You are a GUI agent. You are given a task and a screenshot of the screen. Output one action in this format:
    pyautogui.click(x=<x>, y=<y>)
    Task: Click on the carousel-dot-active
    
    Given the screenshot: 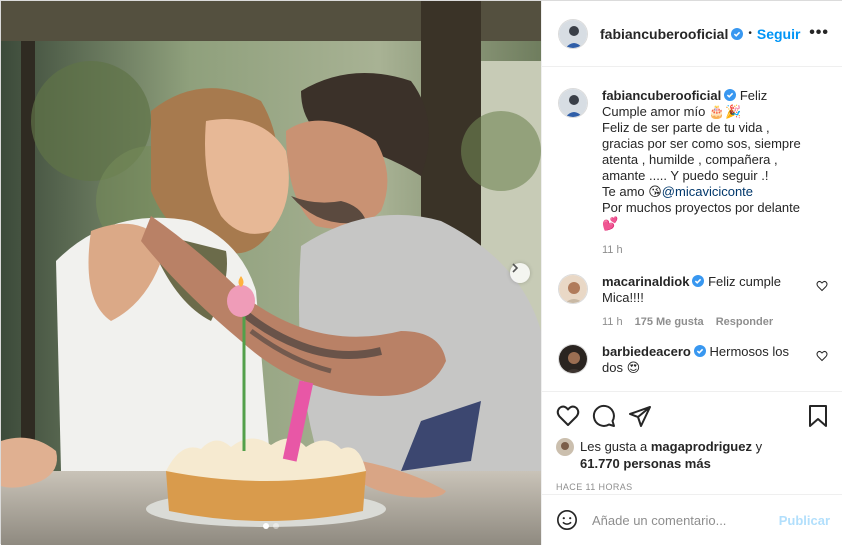 What is the action you would take?
    pyautogui.click(x=266, y=526)
    